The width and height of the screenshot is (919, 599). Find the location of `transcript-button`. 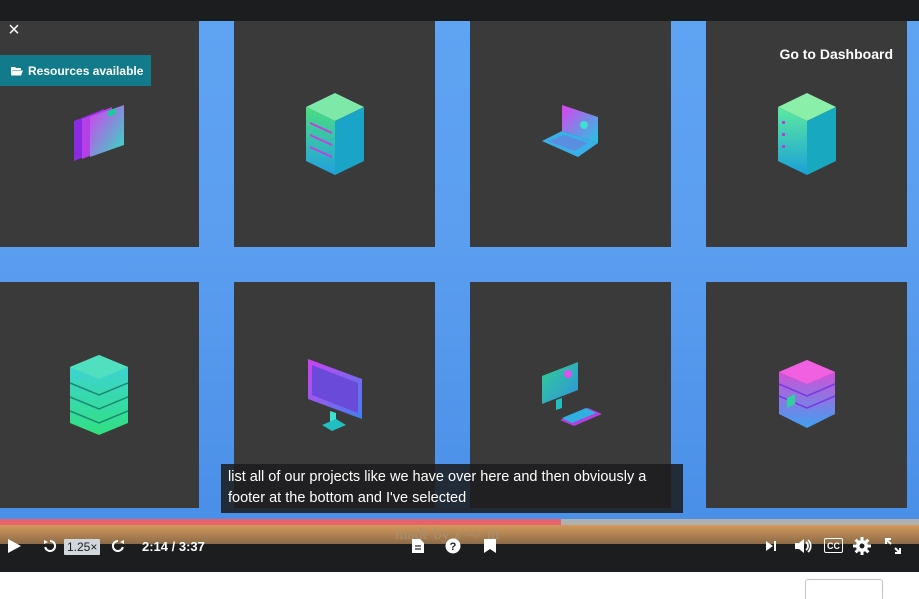

transcript-button is located at coordinates (418, 546).